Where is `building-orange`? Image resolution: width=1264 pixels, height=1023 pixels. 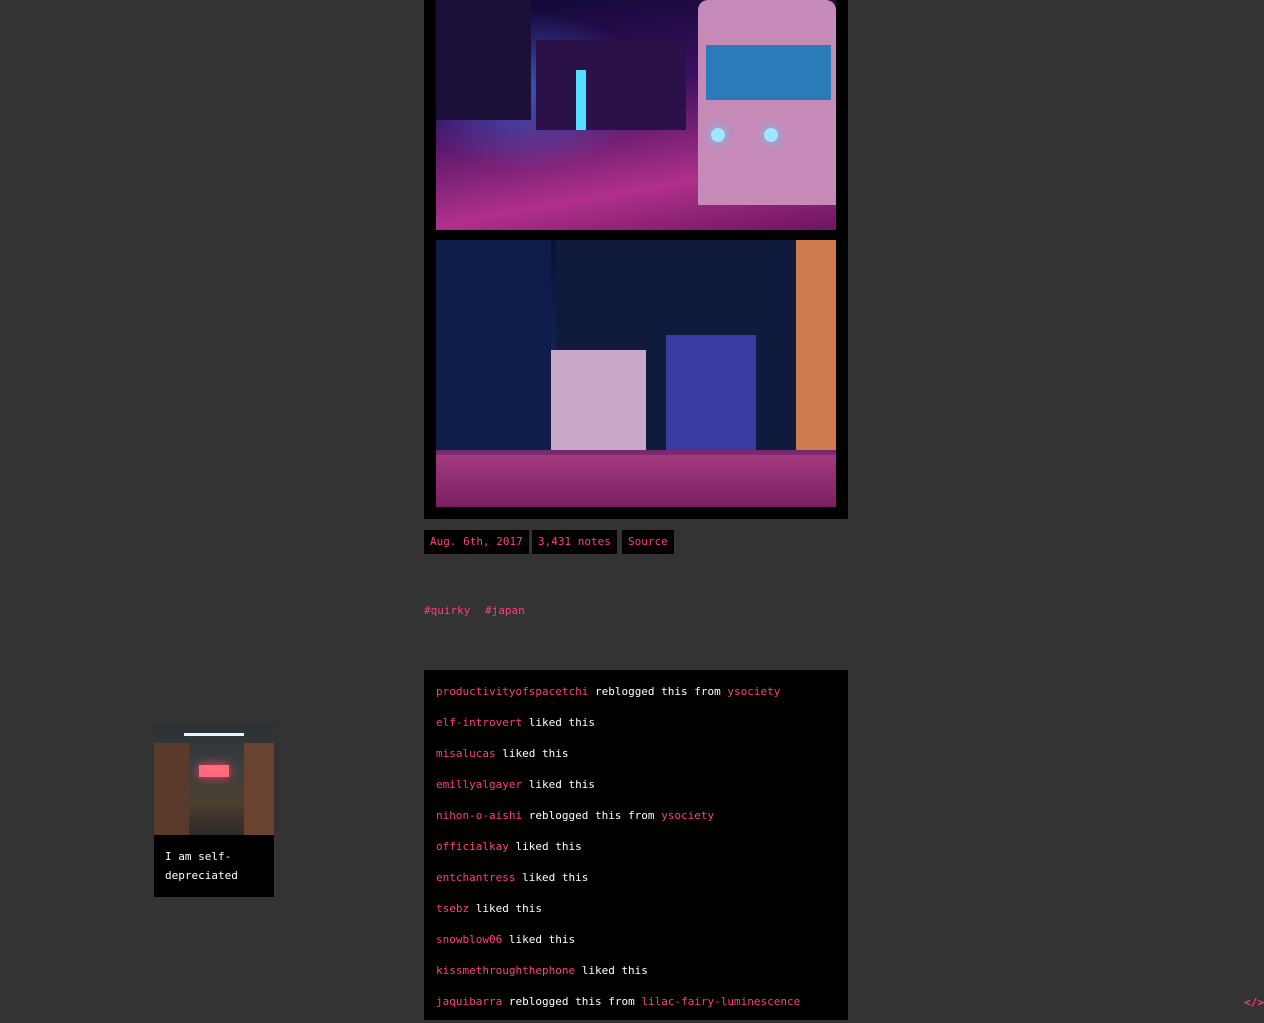 building-orange is located at coordinates (816, 345).